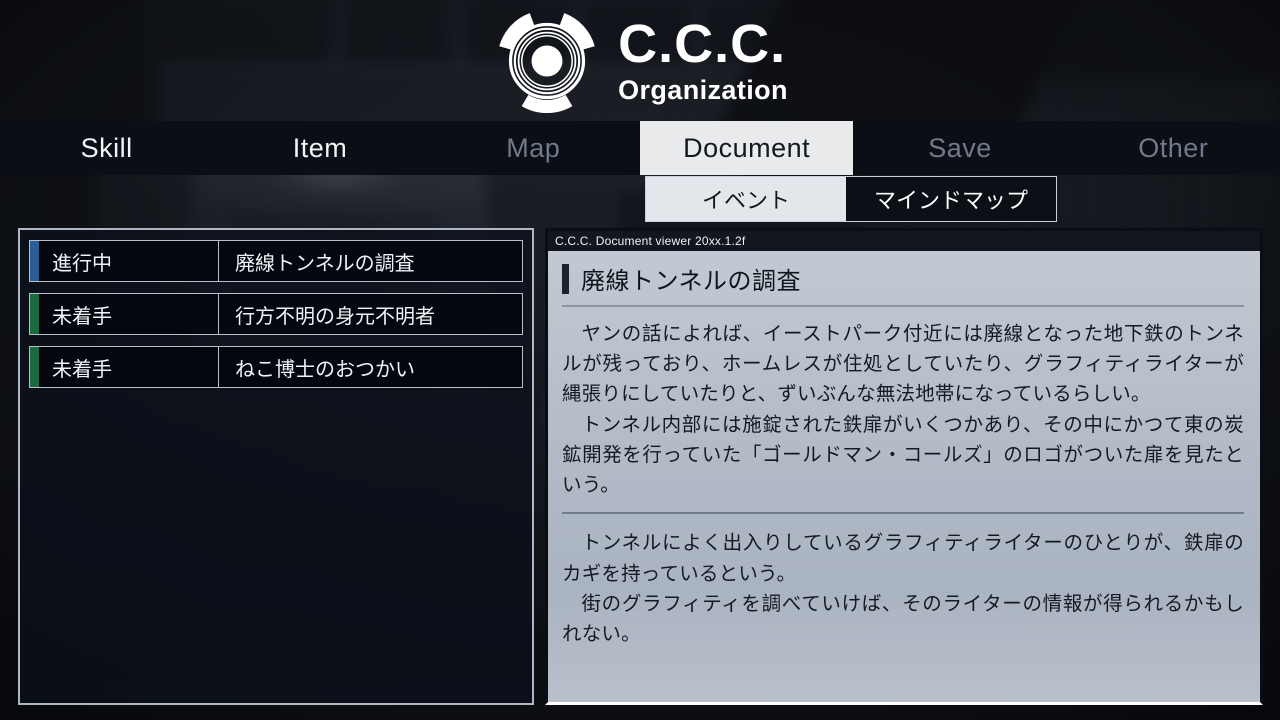  I want to click on table-row: 未着手 行方不明の身元不明者, so click(276, 314).